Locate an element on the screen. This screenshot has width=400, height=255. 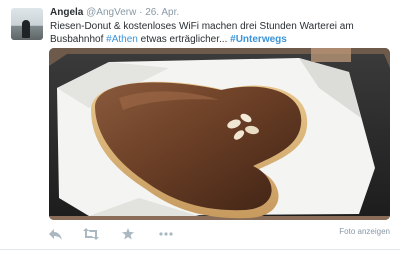
favorite-button is located at coordinates (128, 234).